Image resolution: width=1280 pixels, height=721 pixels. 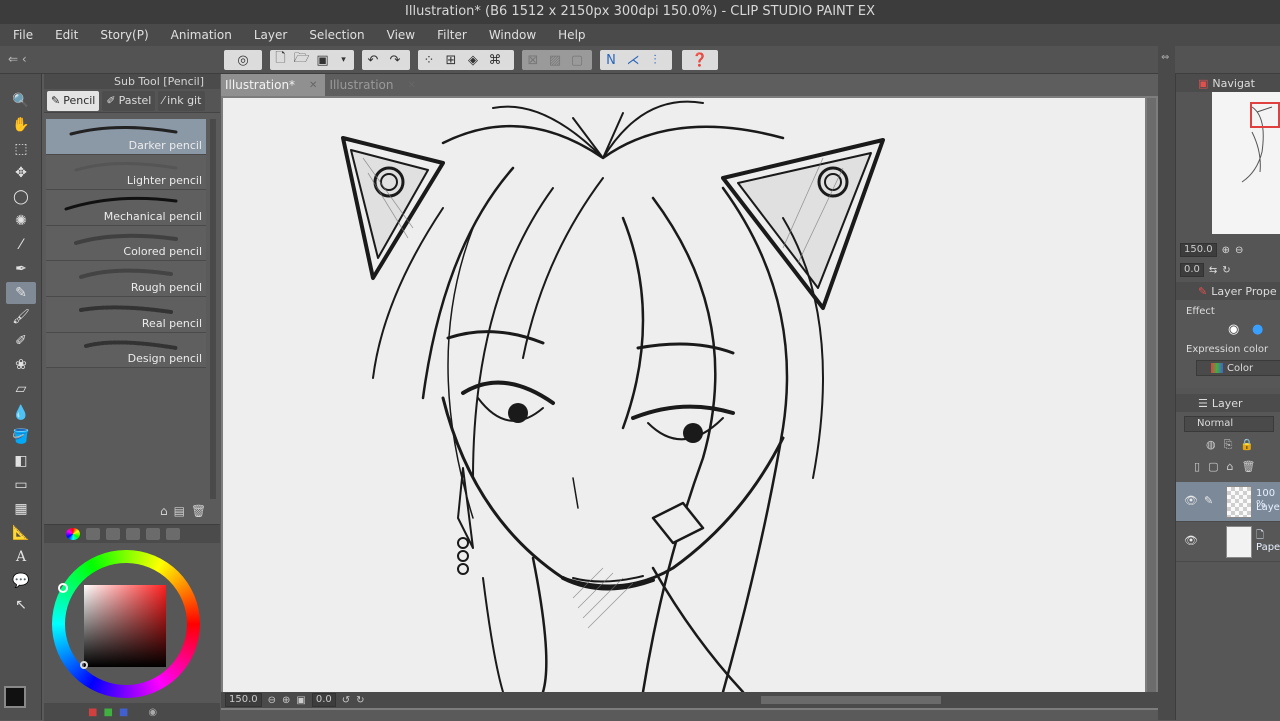 What do you see at coordinates (1228, 502) in the screenshot?
I see `layer-row: 👁 ✎ 100 % Layer` at bounding box center [1228, 502].